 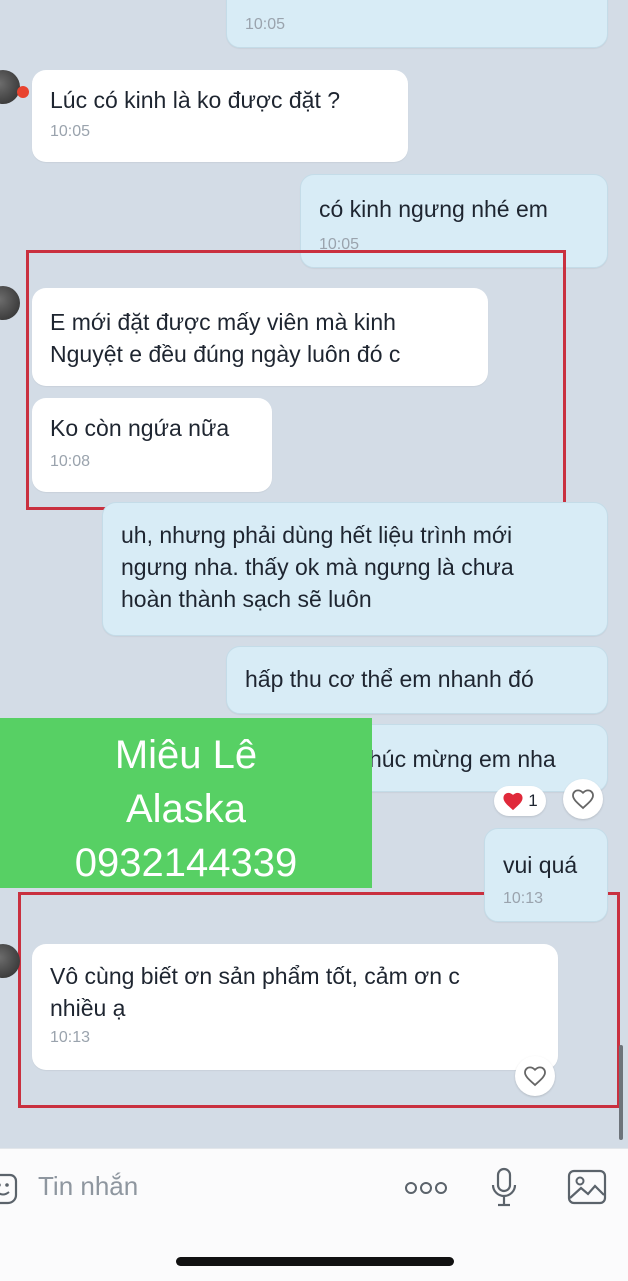 What do you see at coordinates (9, 1188) in the screenshot?
I see `sticker-icon` at bounding box center [9, 1188].